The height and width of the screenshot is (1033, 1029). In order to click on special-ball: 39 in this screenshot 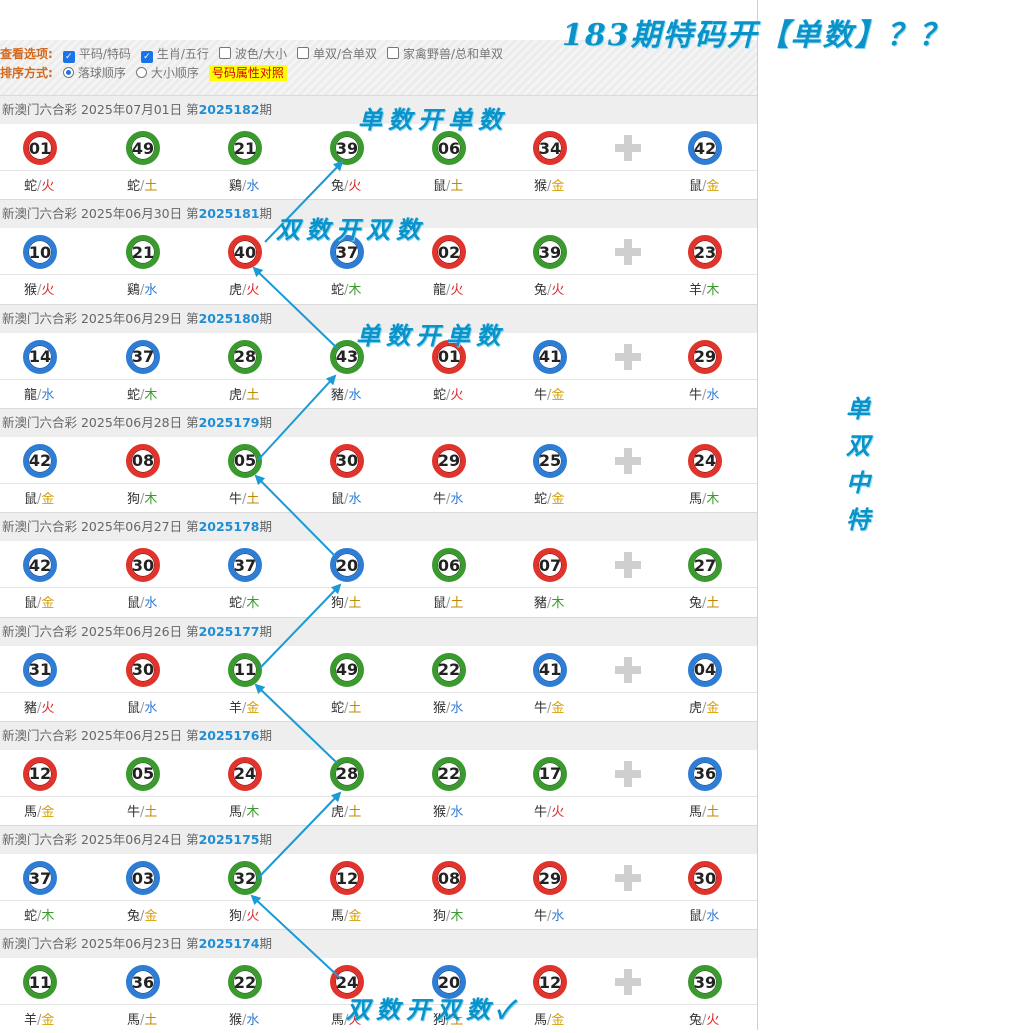, I will do `click(705, 982)`.